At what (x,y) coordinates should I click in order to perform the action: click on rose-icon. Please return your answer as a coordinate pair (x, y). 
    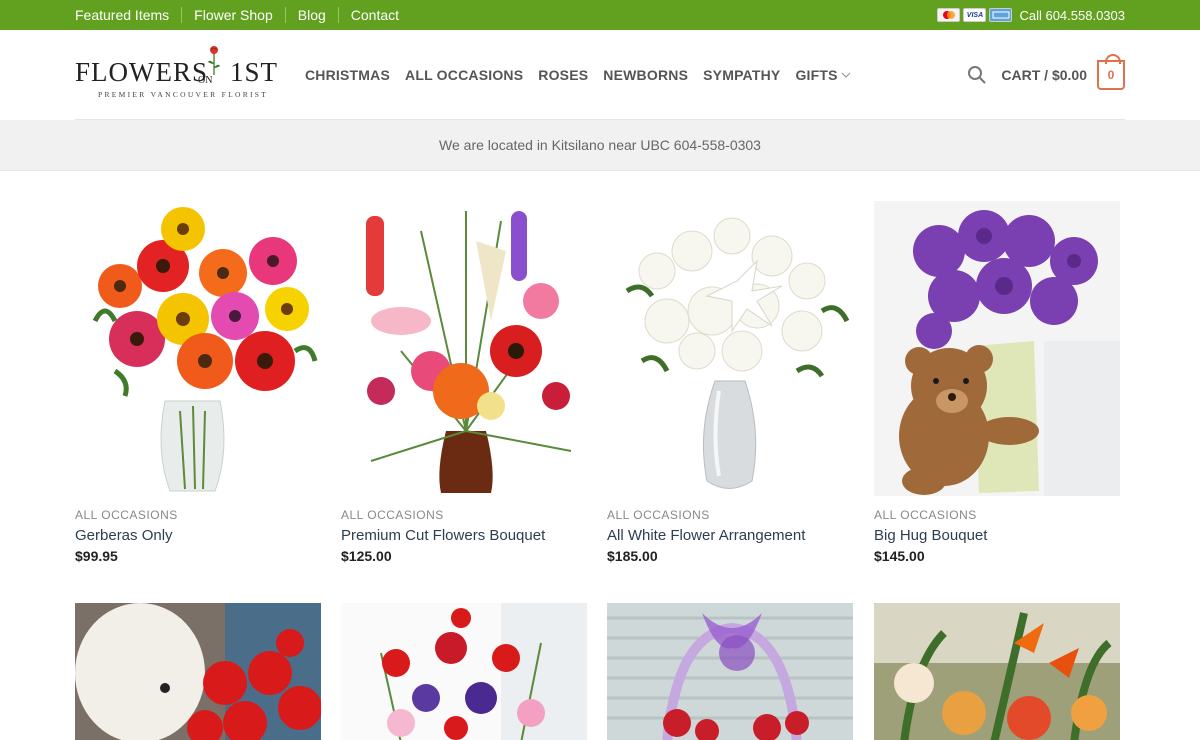
    Looking at the image, I should click on (214, 60).